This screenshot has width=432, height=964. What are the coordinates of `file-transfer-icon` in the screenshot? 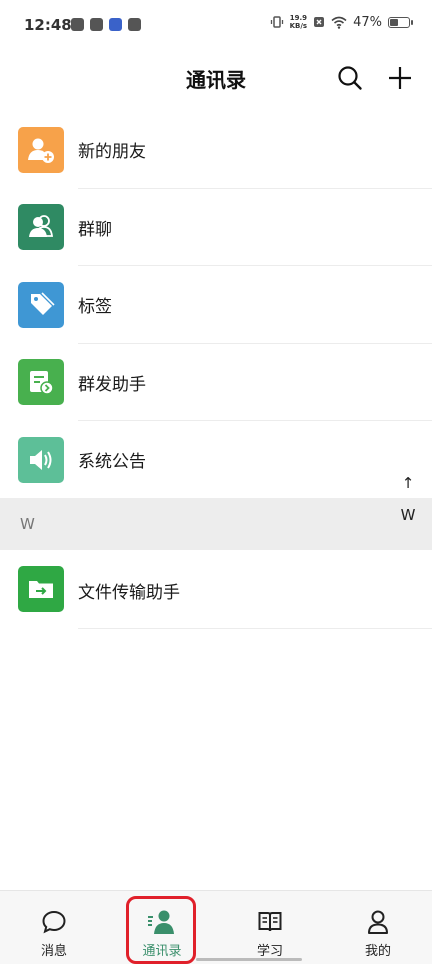 It's located at (41, 589).